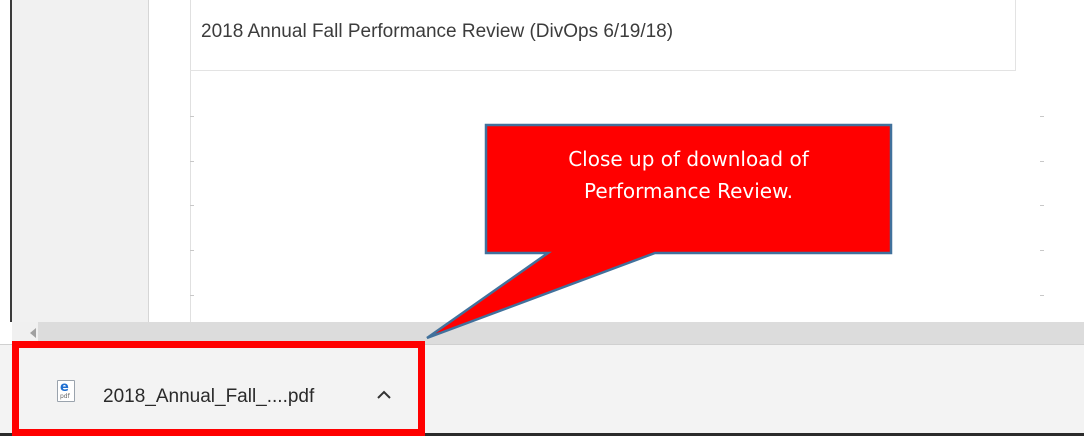 This screenshot has width=1084, height=436. I want to click on table-column-divider, so click(1015, 35).